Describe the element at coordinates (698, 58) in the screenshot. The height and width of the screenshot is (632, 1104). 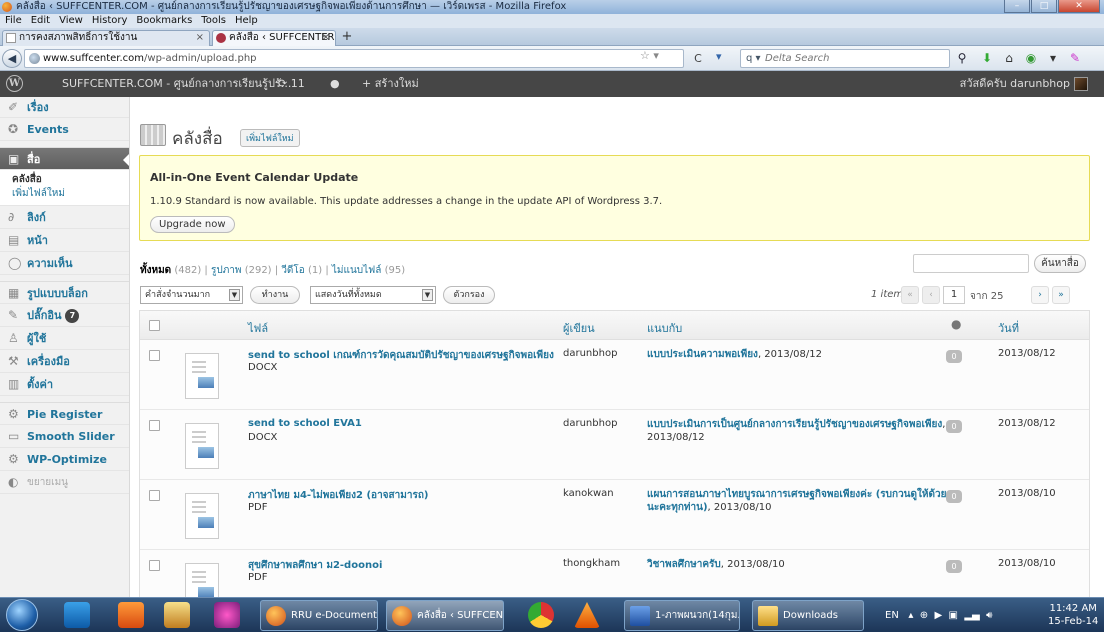
I see `reload-button: C` at that location.